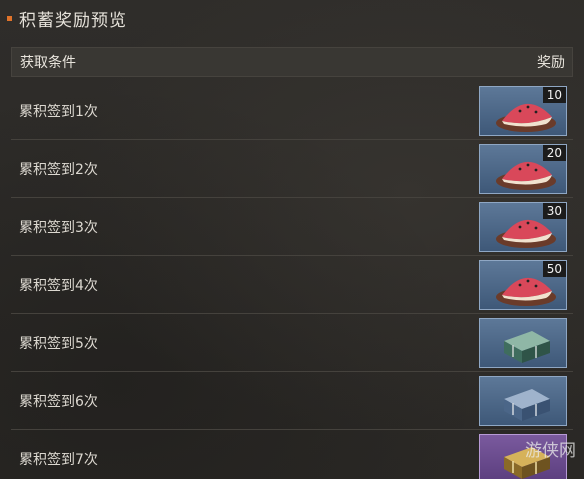 This screenshot has height=479, width=584. I want to click on blue-supply-crate-icon, so click(527, 404).